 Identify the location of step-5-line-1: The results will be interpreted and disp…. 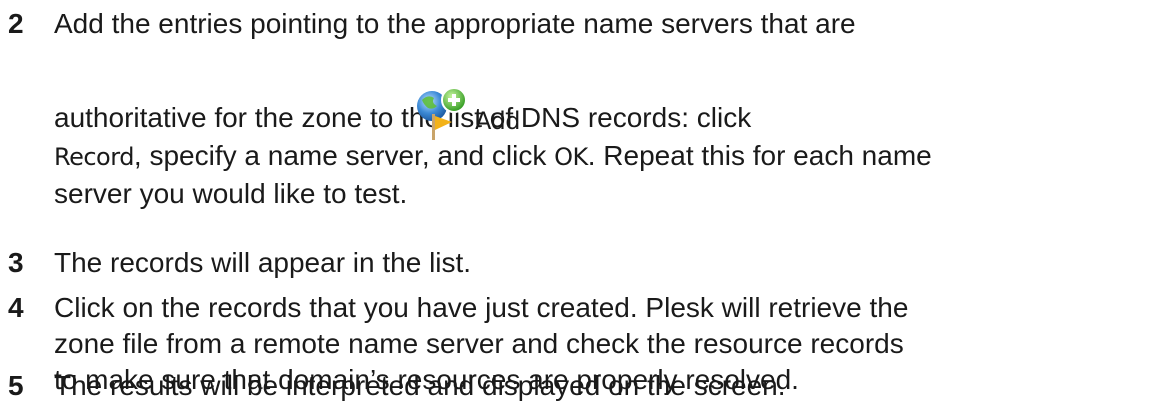
(420, 385).